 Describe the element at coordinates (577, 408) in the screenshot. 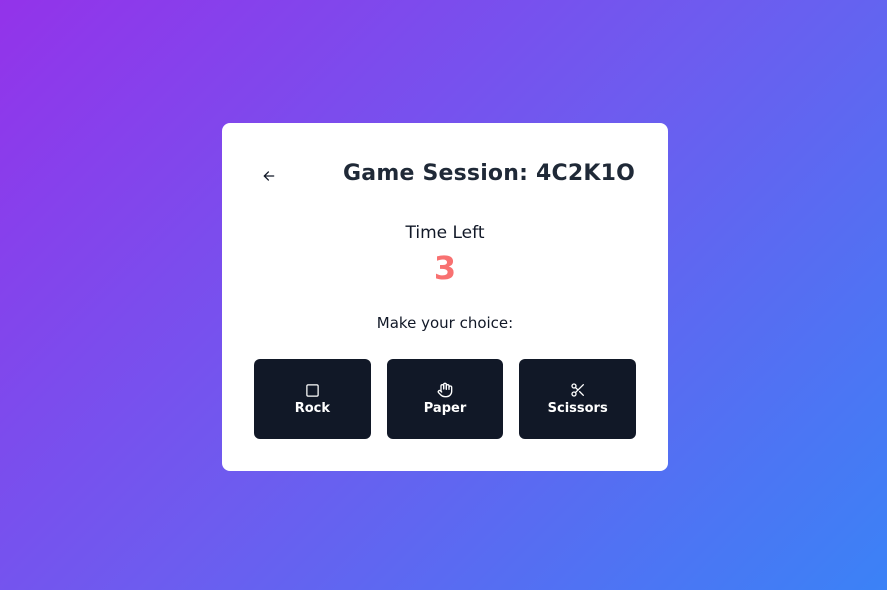

I see `scissors-label: Scissors` at that location.